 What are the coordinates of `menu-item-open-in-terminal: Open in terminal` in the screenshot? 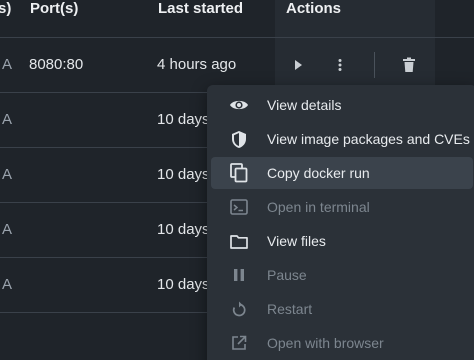 It's located at (342, 207).